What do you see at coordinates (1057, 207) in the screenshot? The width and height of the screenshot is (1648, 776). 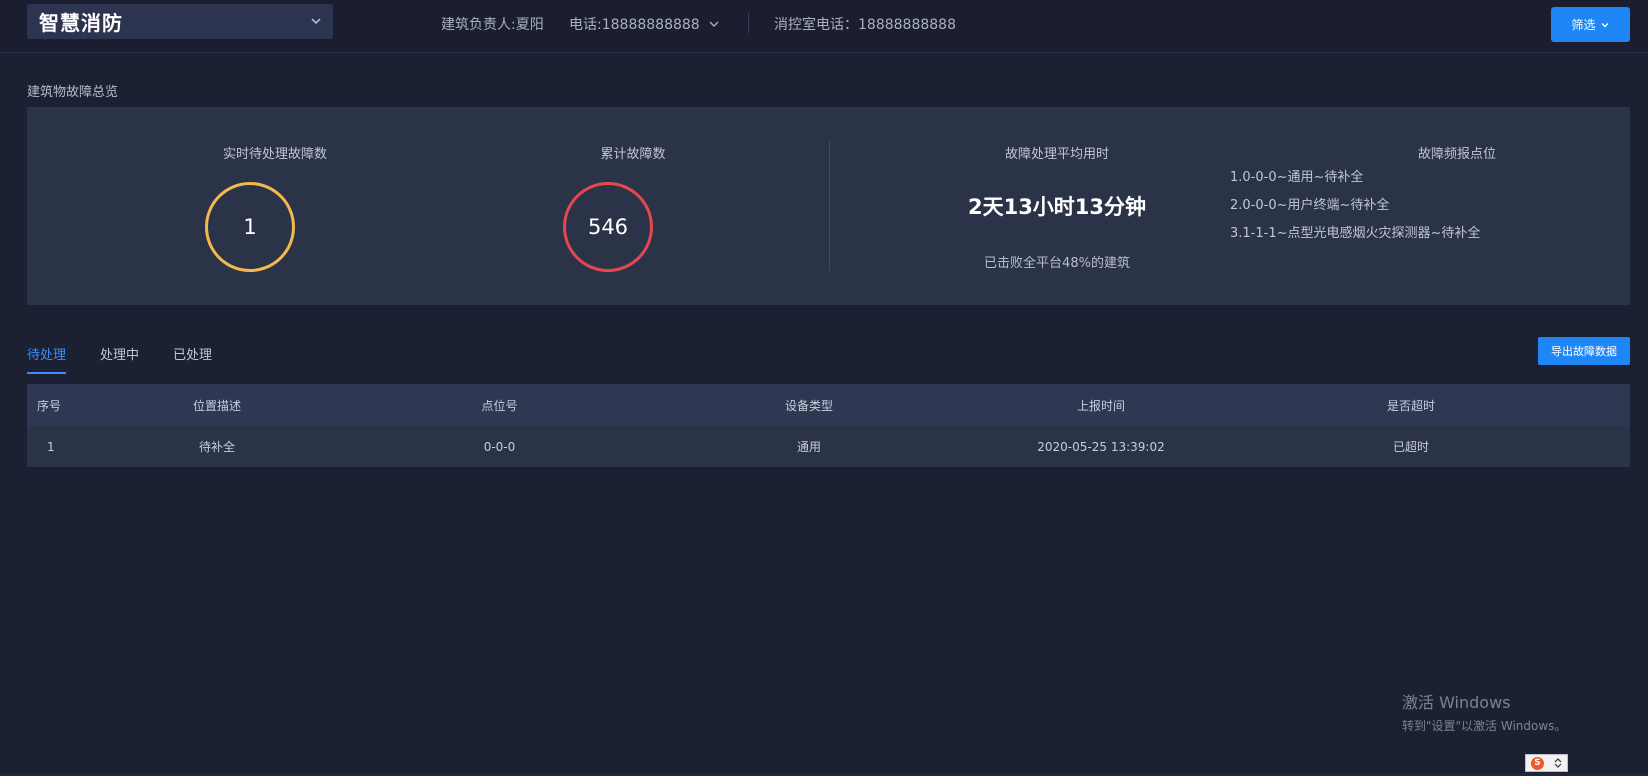 I see `avg-value: 2天13小时13分钟` at bounding box center [1057, 207].